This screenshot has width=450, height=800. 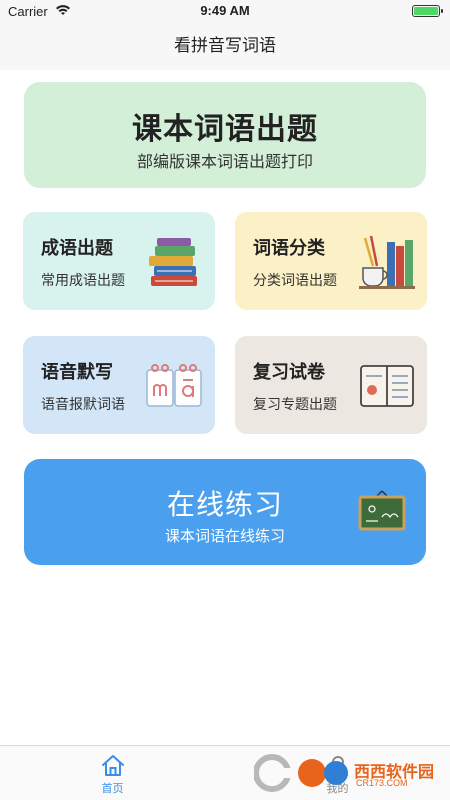 What do you see at coordinates (224, 161) in the screenshot?
I see `textbook-words-subtitle: 部编版课本词语出题打印` at bounding box center [224, 161].